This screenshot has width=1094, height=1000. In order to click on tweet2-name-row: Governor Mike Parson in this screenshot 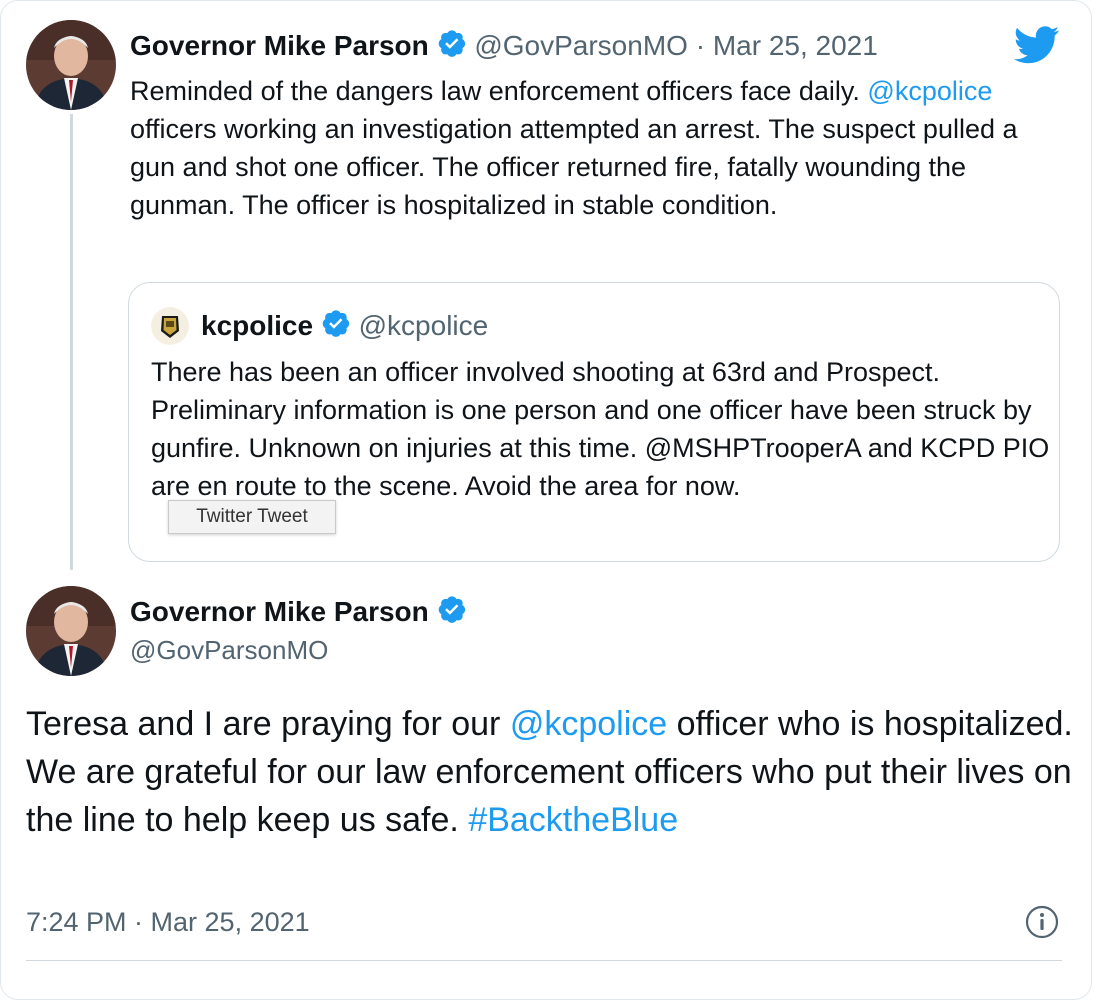, I will do `click(298, 613)`.